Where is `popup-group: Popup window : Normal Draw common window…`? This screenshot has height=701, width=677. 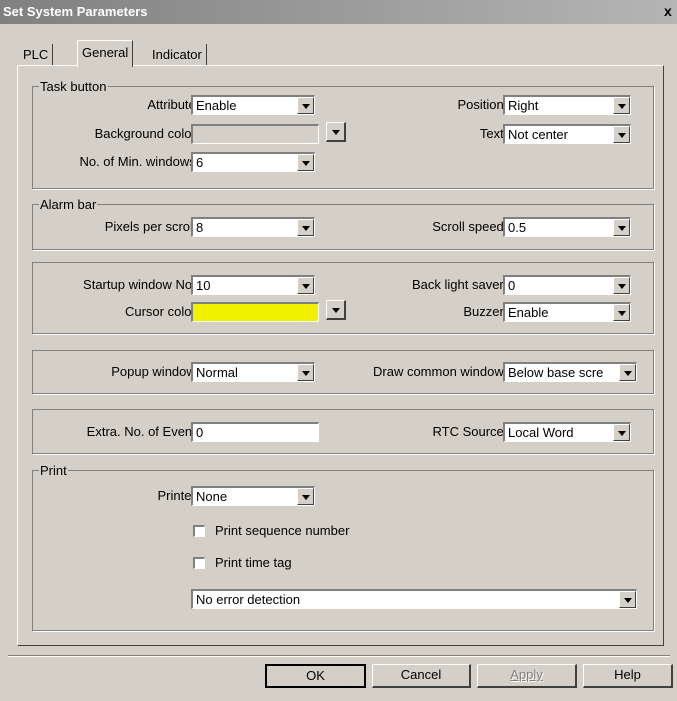
popup-group: Popup window : Normal Draw common window… is located at coordinates (343, 372).